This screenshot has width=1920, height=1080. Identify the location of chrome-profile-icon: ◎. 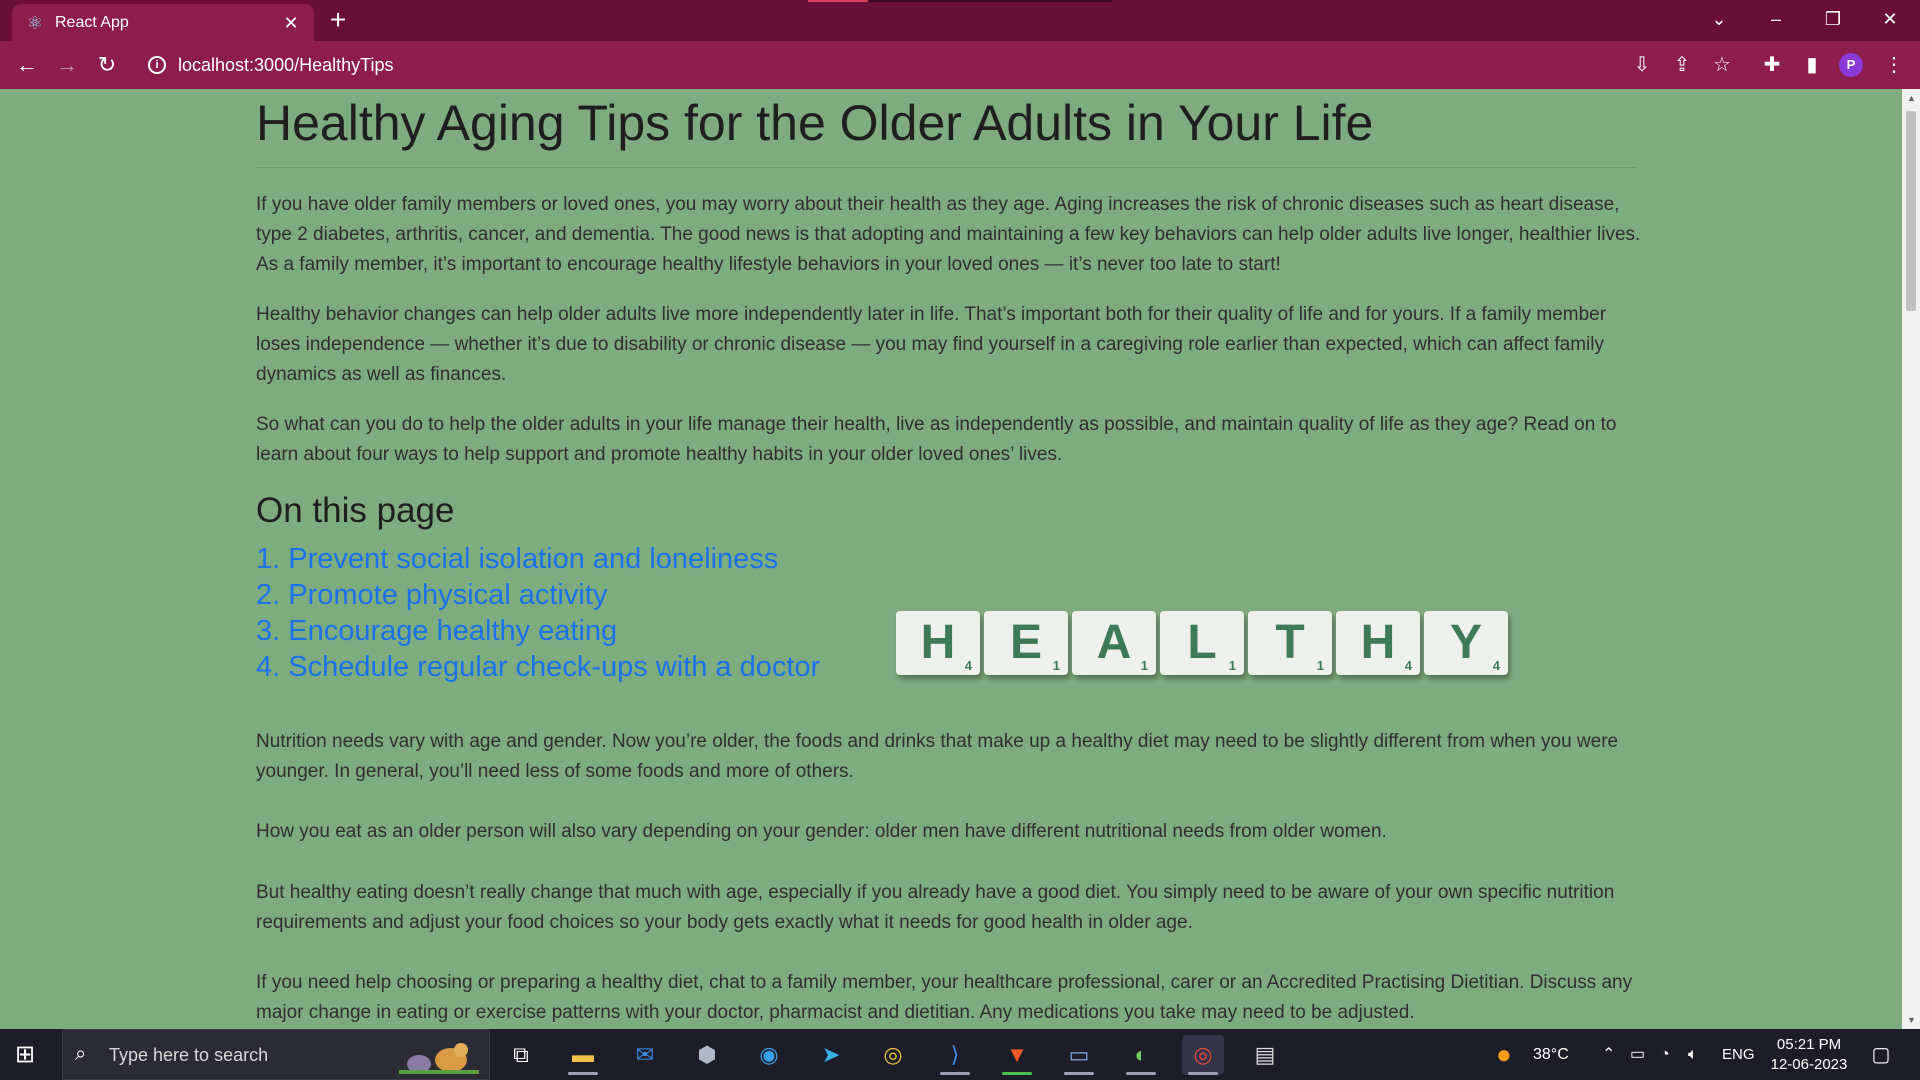
(1203, 1055).